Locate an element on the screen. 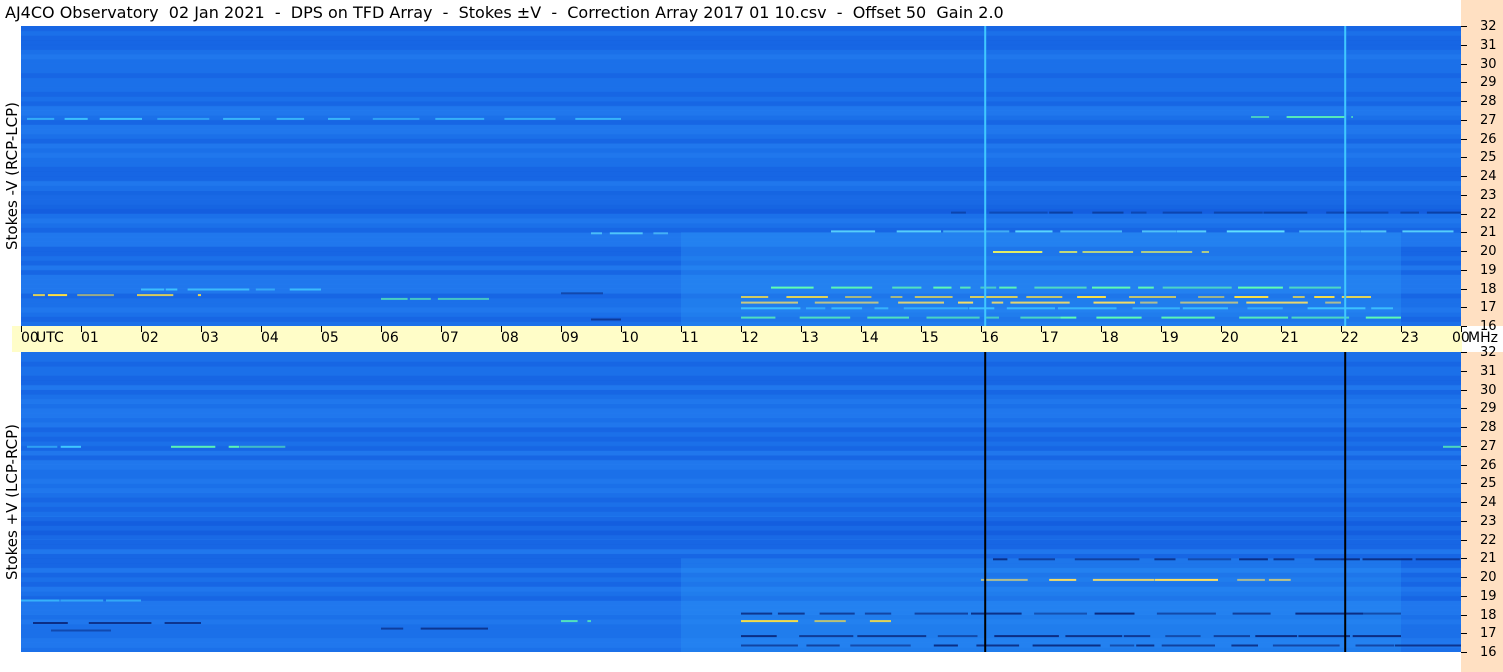  utc-tick-label: 19 is located at coordinates (1170, 338).